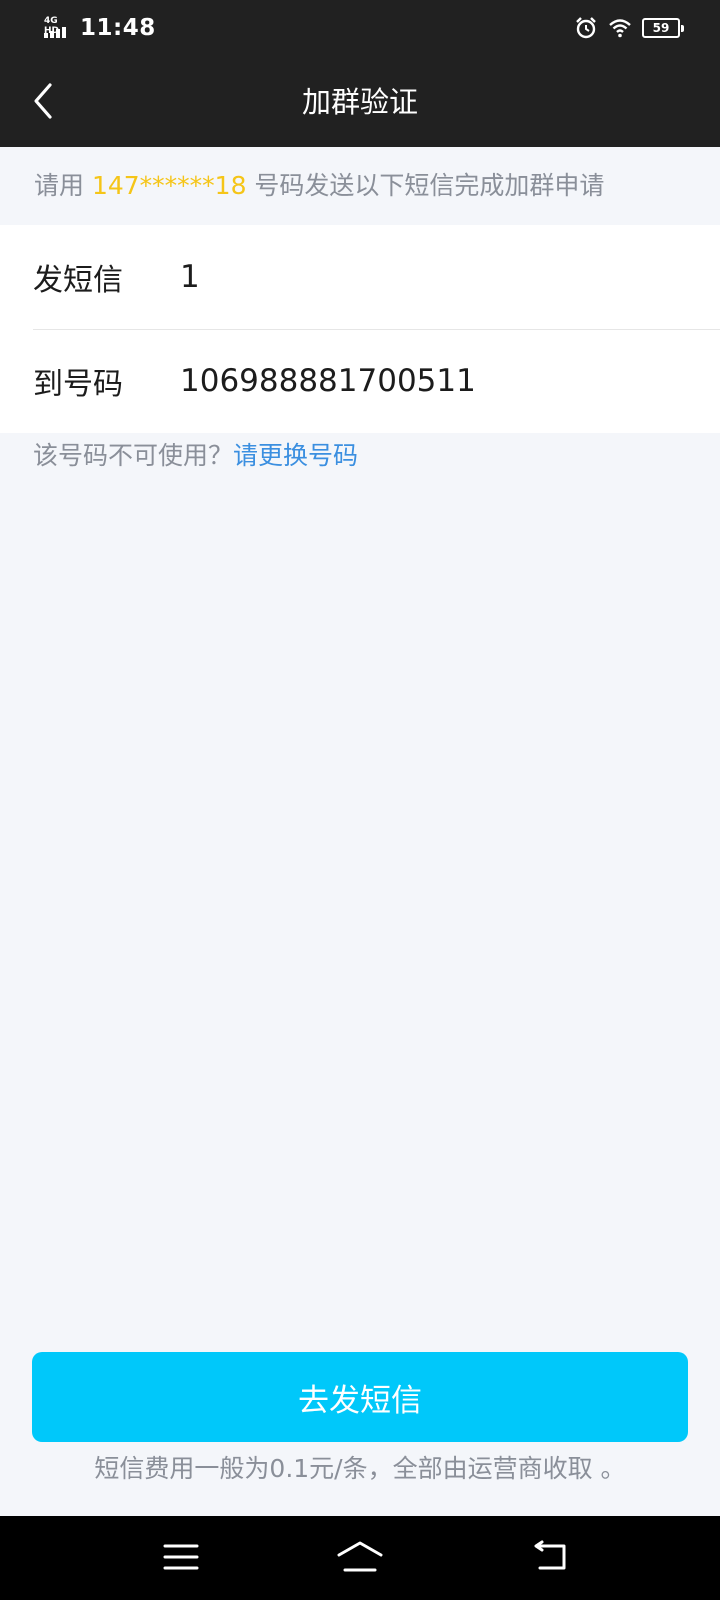 The height and width of the screenshot is (1600, 720). What do you see at coordinates (169, 185) in the screenshot?
I see `masked-phone-number: 147******18` at bounding box center [169, 185].